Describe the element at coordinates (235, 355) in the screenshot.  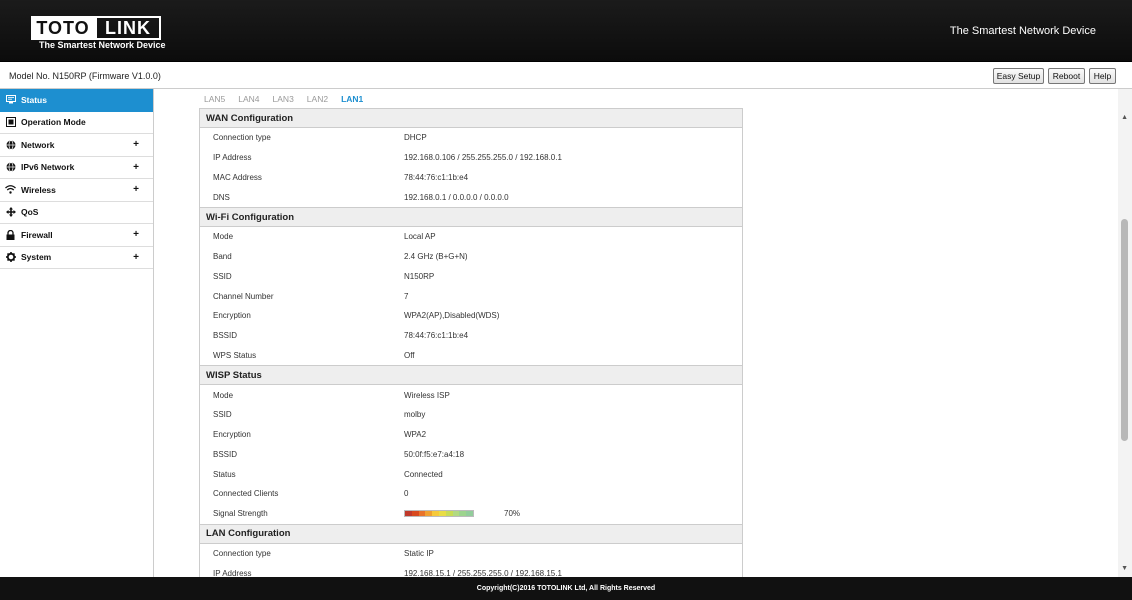
I see `row-label: WPS Status` at that location.